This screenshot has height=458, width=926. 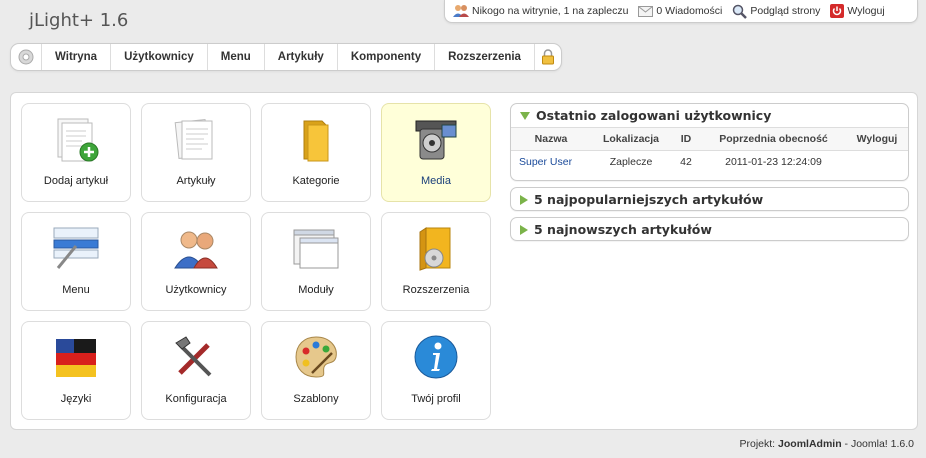 I want to click on lock-icon, so click(x=547, y=57).